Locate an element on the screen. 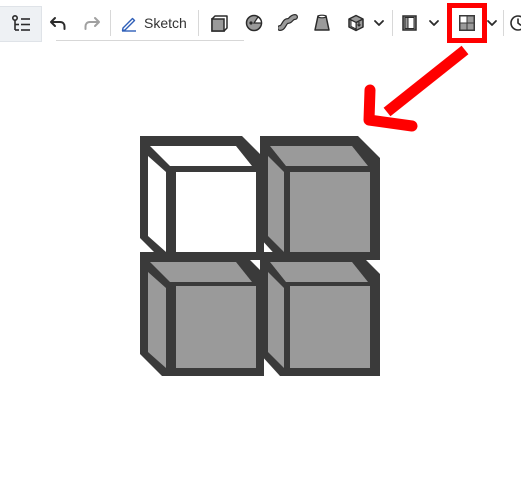  extrude-icon is located at coordinates (219, 23).